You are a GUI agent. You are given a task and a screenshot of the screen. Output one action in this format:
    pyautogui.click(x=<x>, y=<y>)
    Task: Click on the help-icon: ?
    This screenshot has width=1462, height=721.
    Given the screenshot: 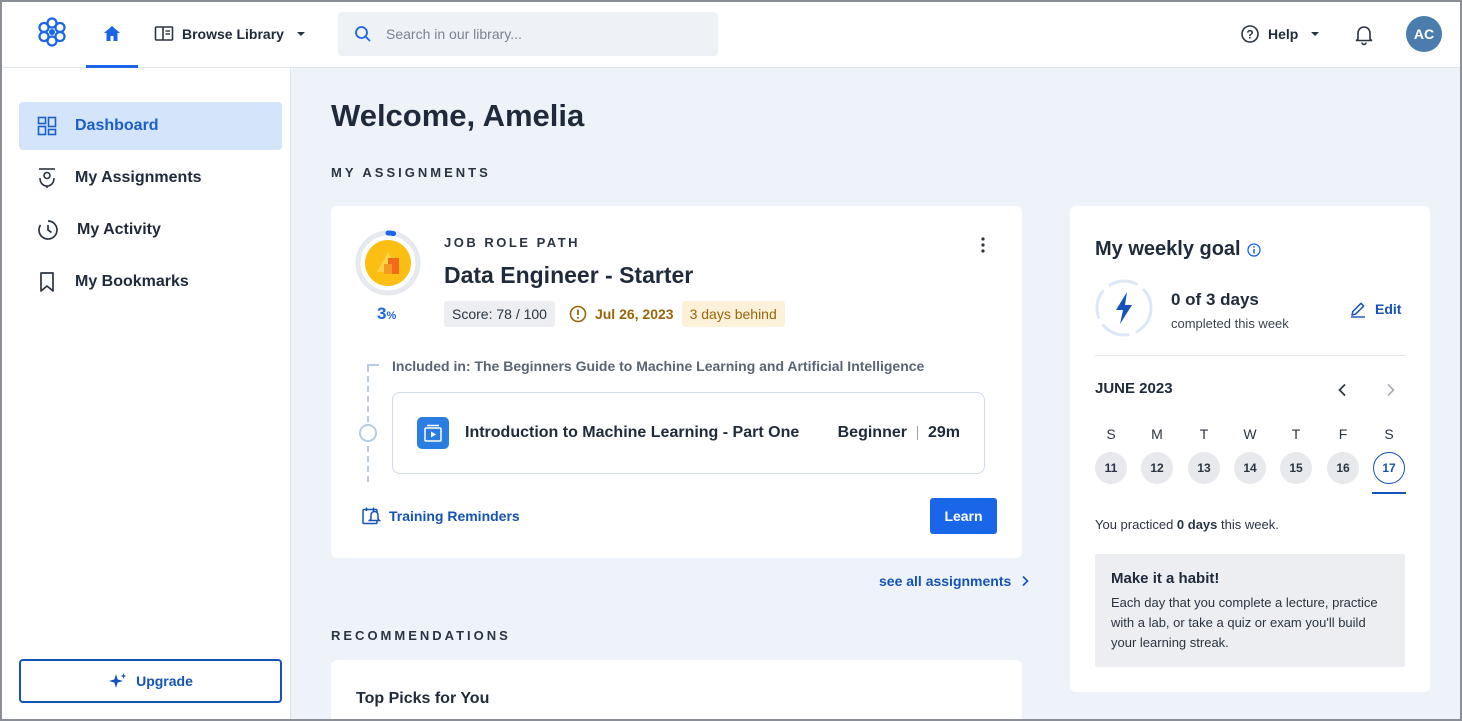 What is the action you would take?
    pyautogui.click(x=1250, y=34)
    